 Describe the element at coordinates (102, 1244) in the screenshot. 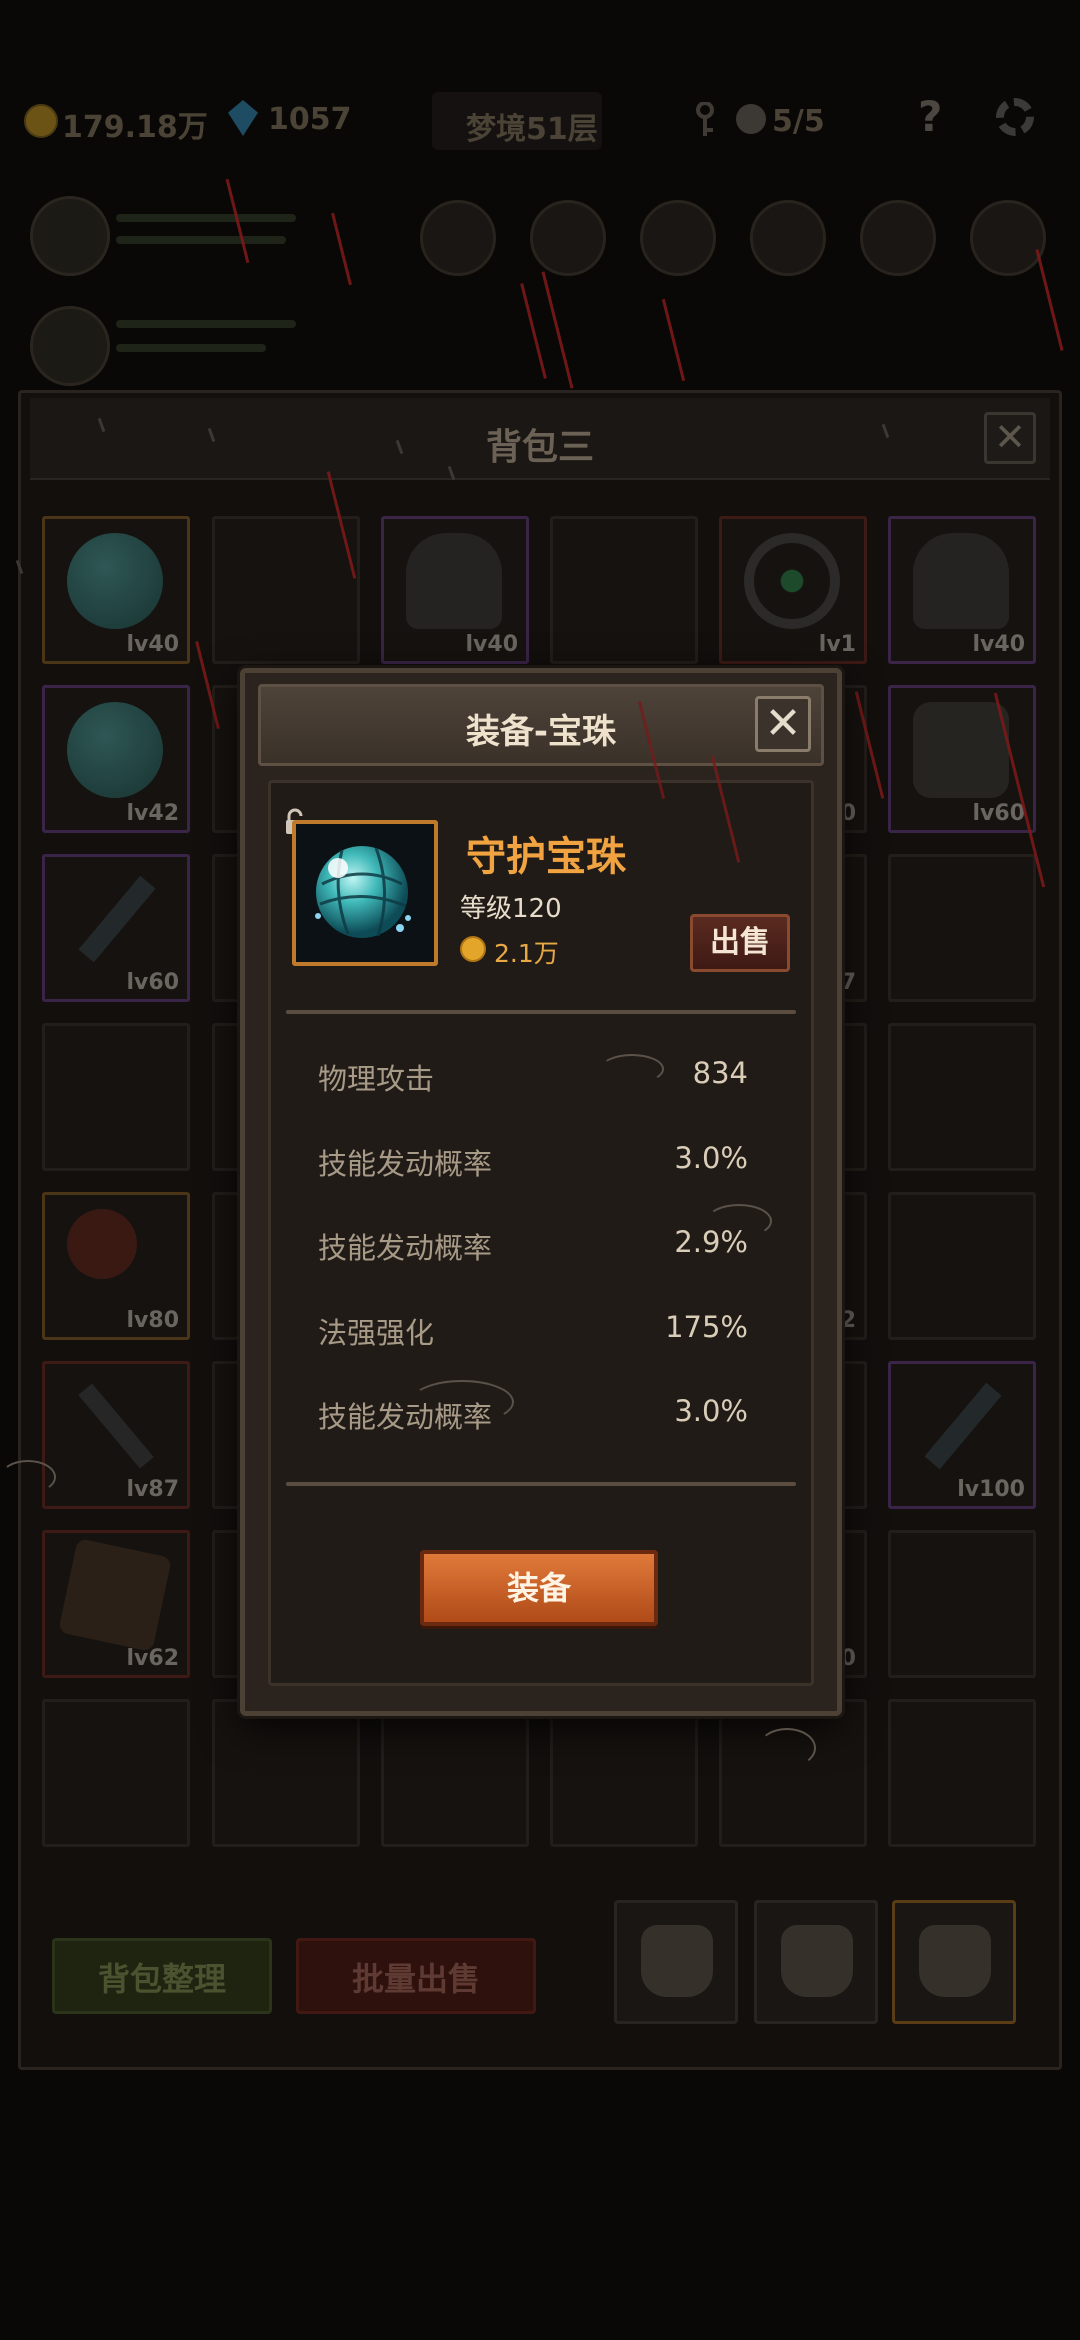

I see `mace-icon` at that location.